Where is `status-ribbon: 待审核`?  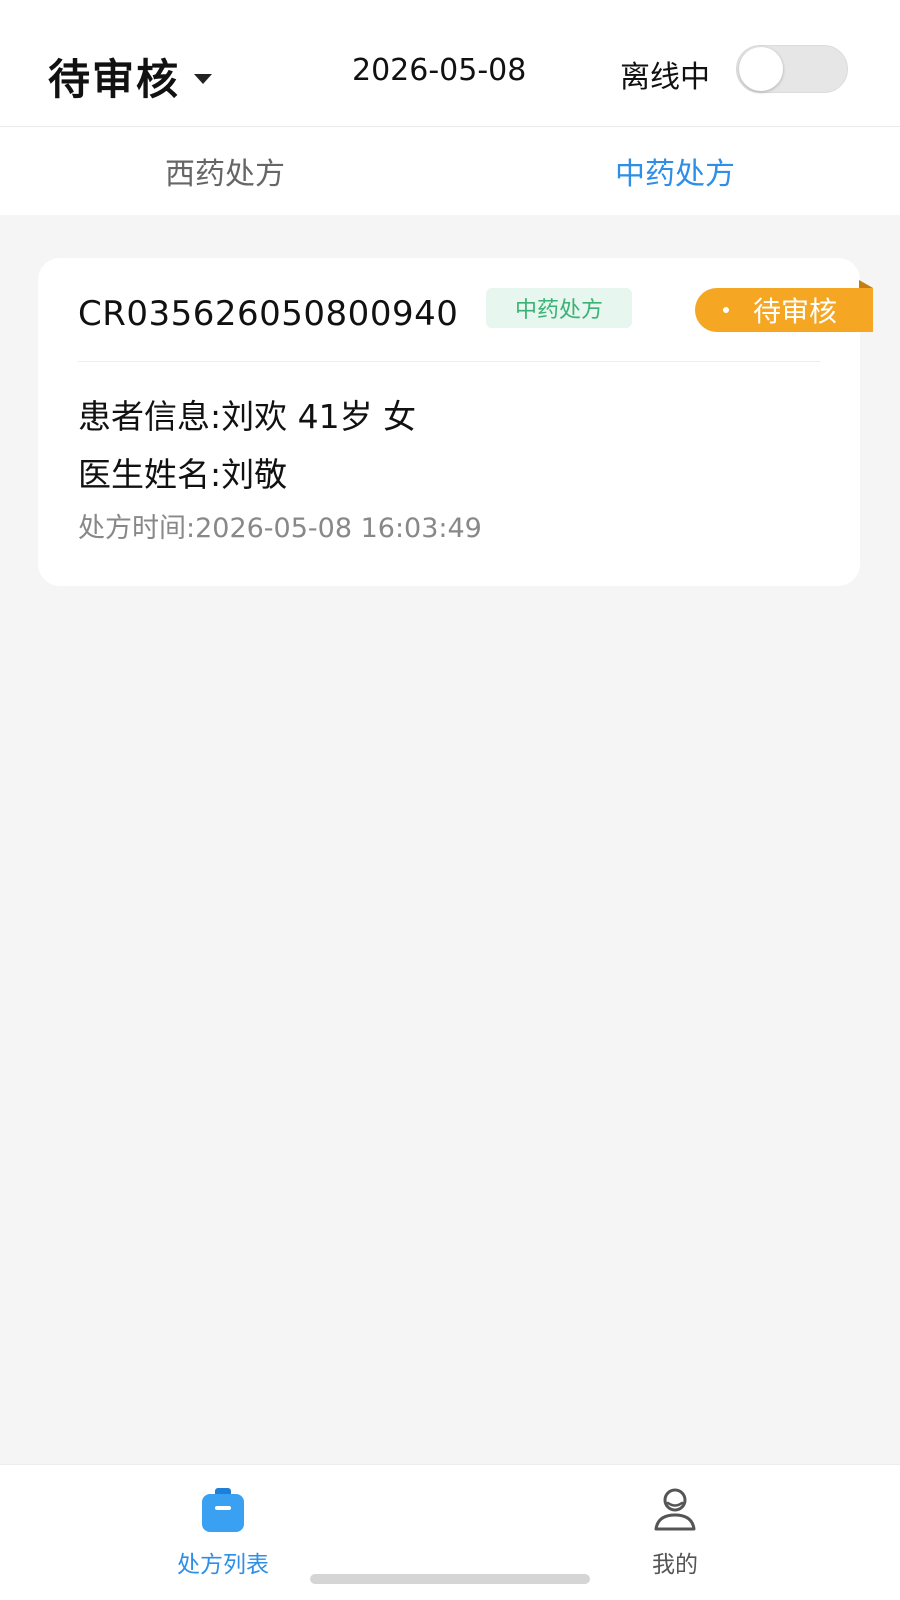
status-ribbon: 待审核 is located at coordinates (784, 310).